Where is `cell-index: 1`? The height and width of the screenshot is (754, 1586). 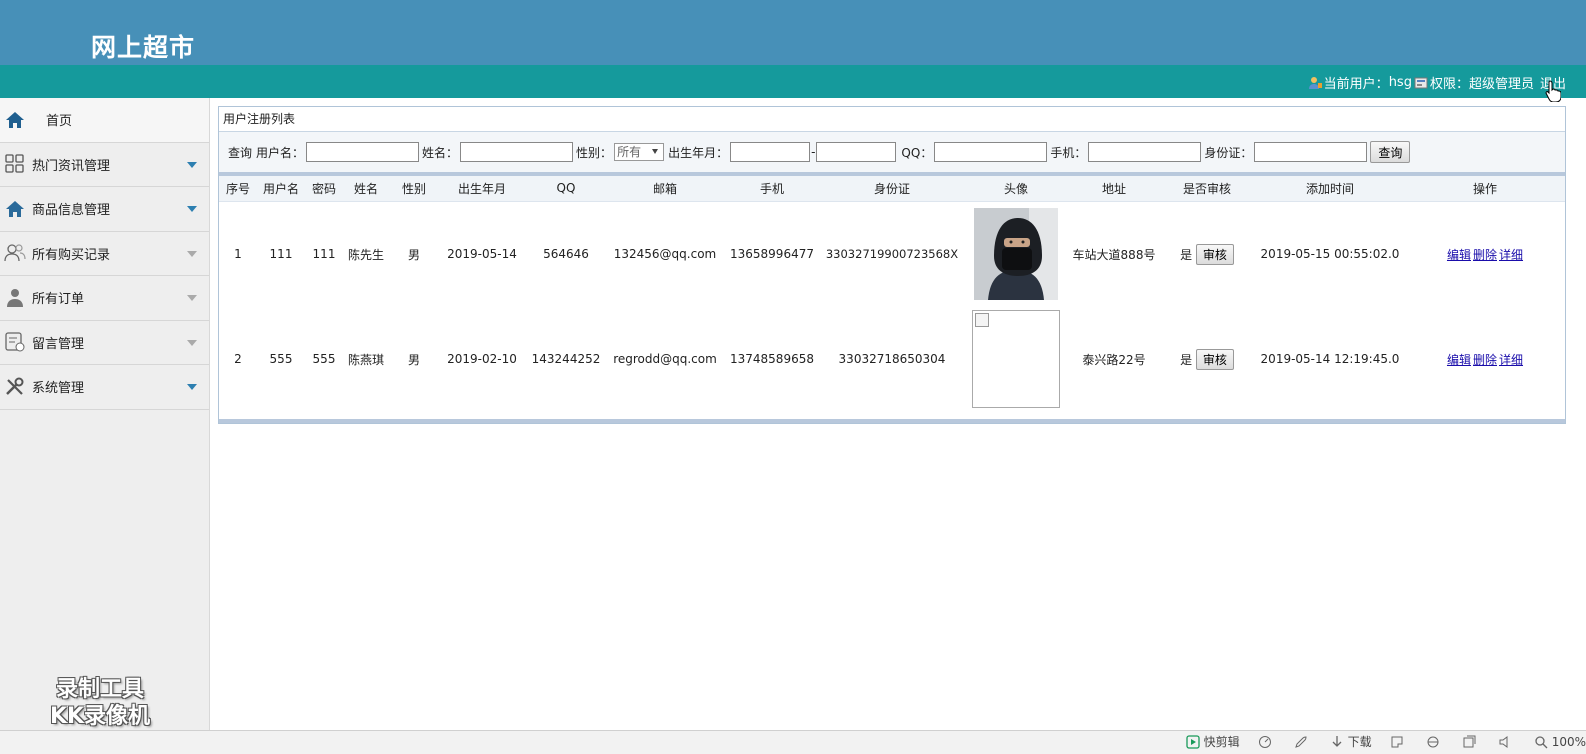 cell-index: 1 is located at coordinates (238, 254).